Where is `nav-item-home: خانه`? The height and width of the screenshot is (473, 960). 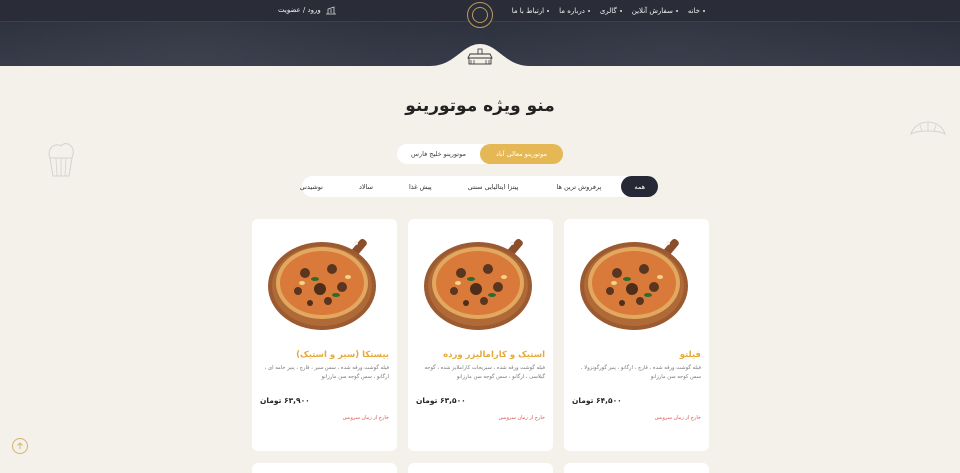 nav-item-home: خانه is located at coordinates (696, 11).